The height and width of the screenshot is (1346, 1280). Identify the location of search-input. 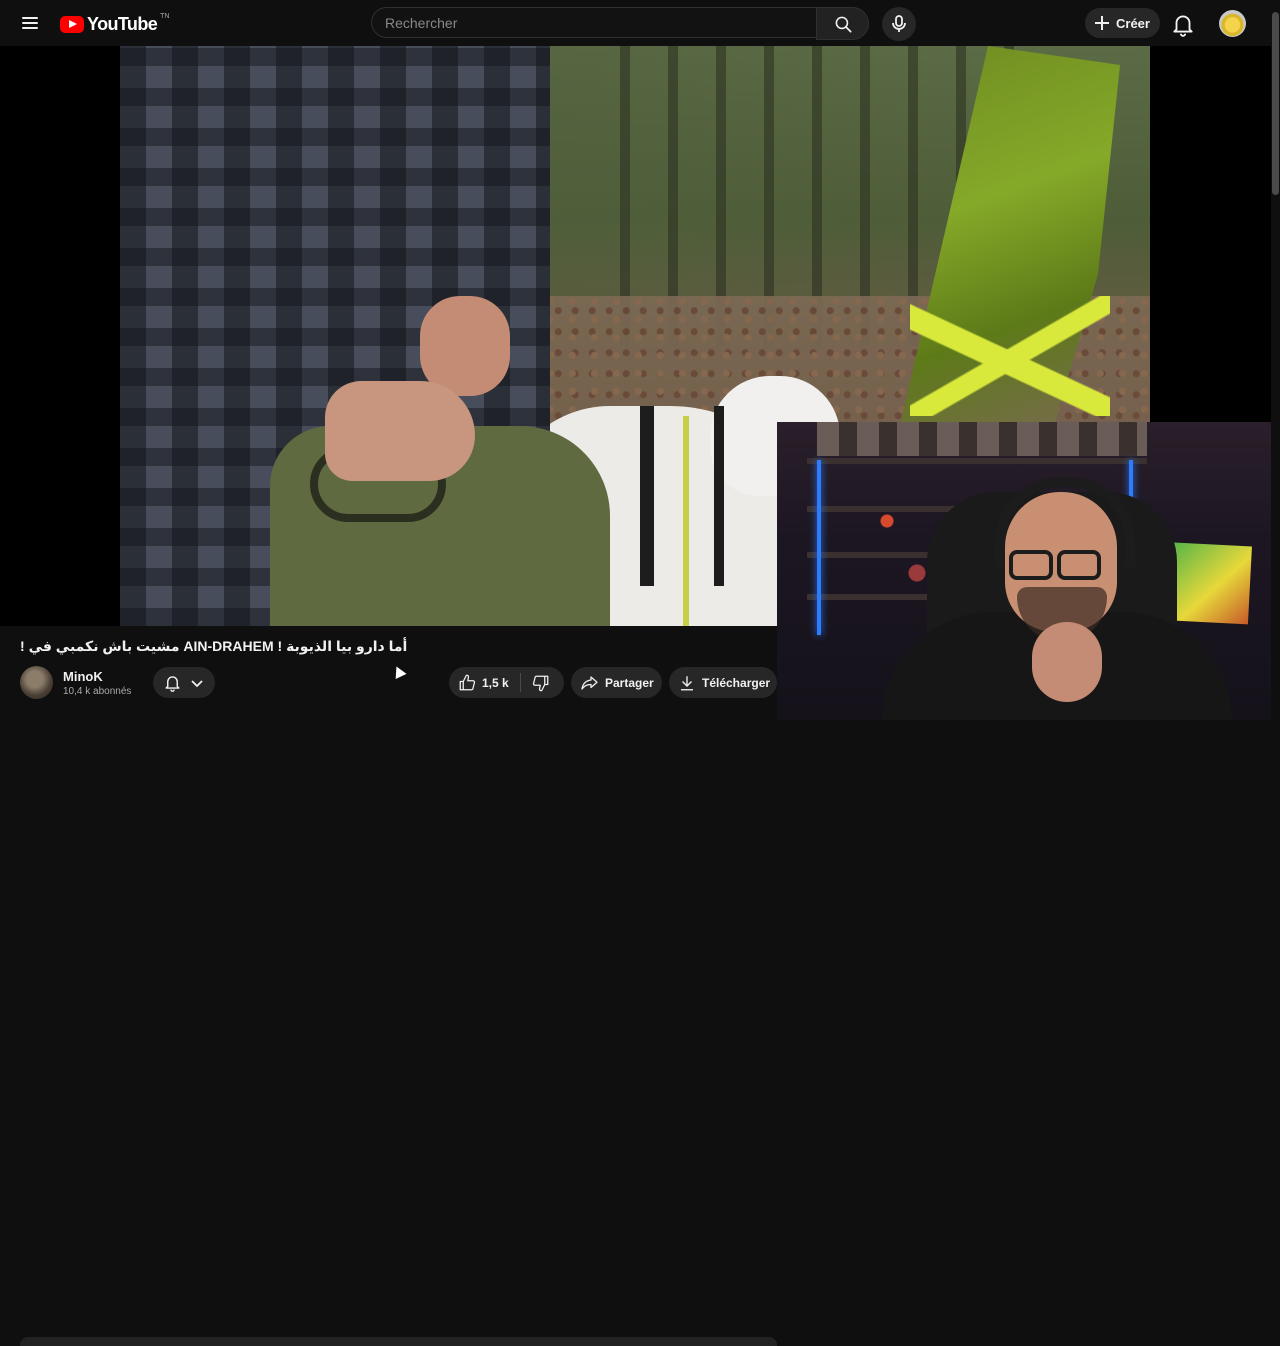
(593, 22).